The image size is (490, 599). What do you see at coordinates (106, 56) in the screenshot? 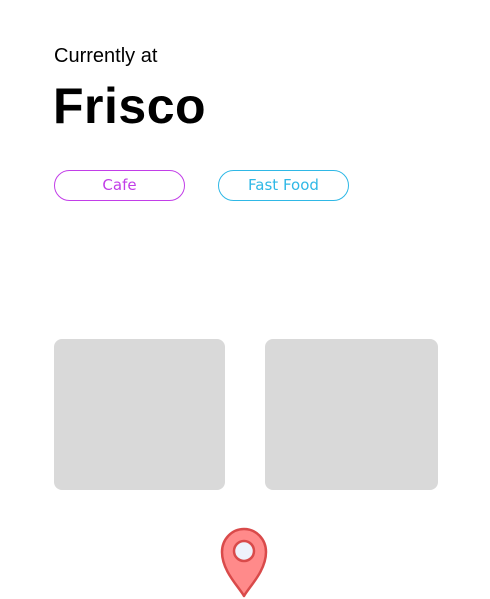
I see `location-subtitle: Currently at` at bounding box center [106, 56].